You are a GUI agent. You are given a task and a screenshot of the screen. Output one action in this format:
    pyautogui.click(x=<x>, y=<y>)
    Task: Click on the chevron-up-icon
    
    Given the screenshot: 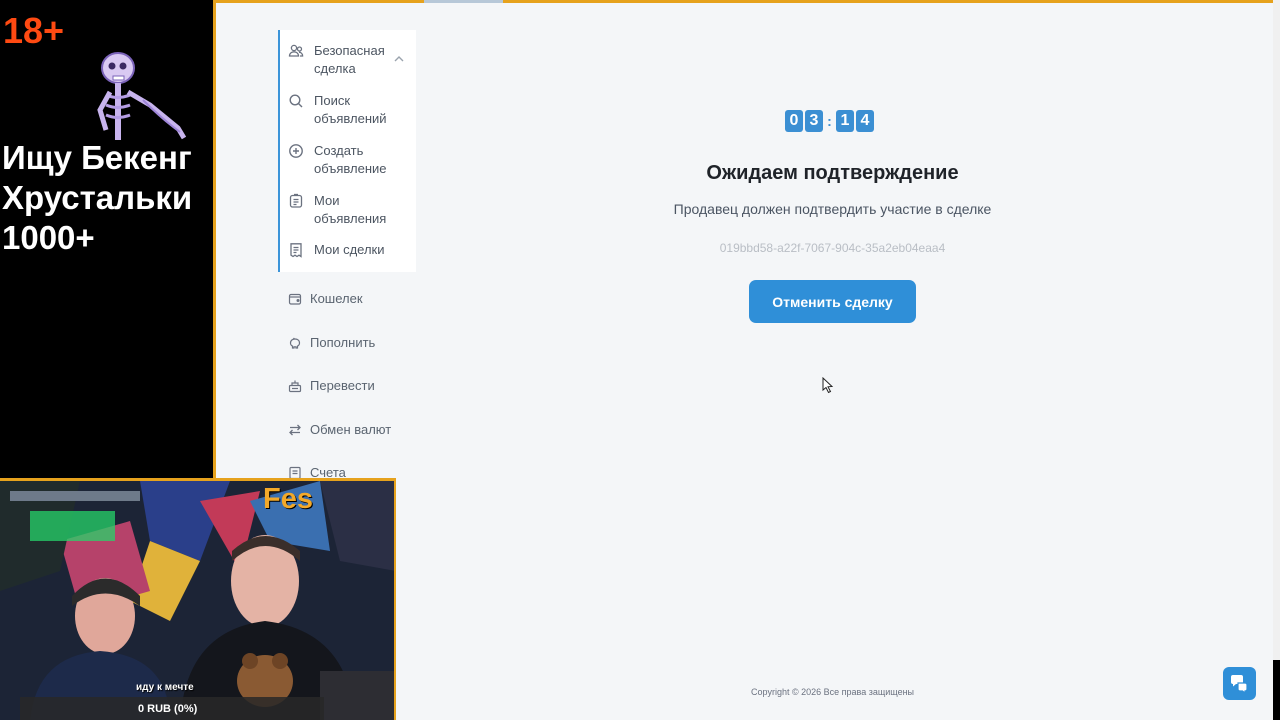 What is the action you would take?
    pyautogui.click(x=399, y=59)
    